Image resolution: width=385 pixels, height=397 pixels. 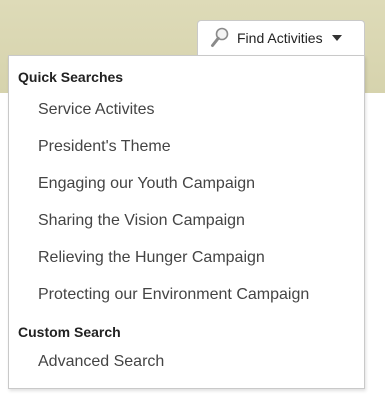 I want to click on menu-item-sharing-the-vision-campaign: Sharing the Vision Campaign, so click(x=141, y=221).